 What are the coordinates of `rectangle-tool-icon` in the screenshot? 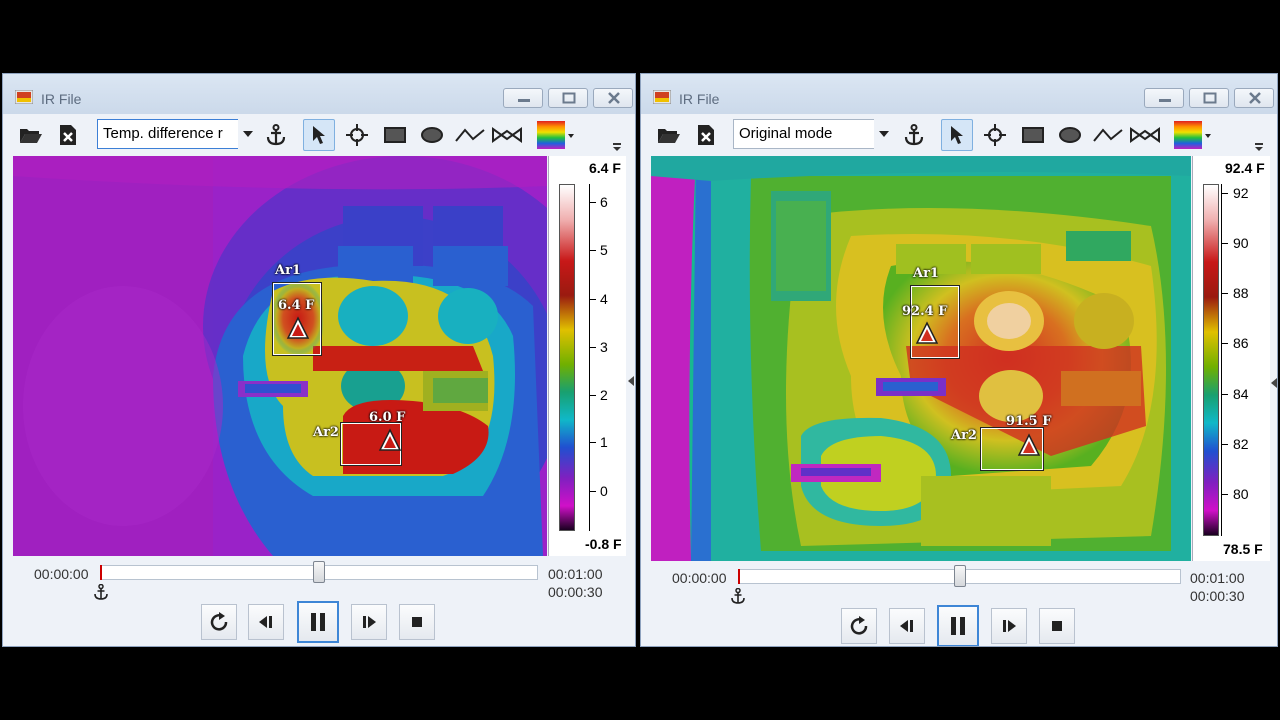 It's located at (395, 135).